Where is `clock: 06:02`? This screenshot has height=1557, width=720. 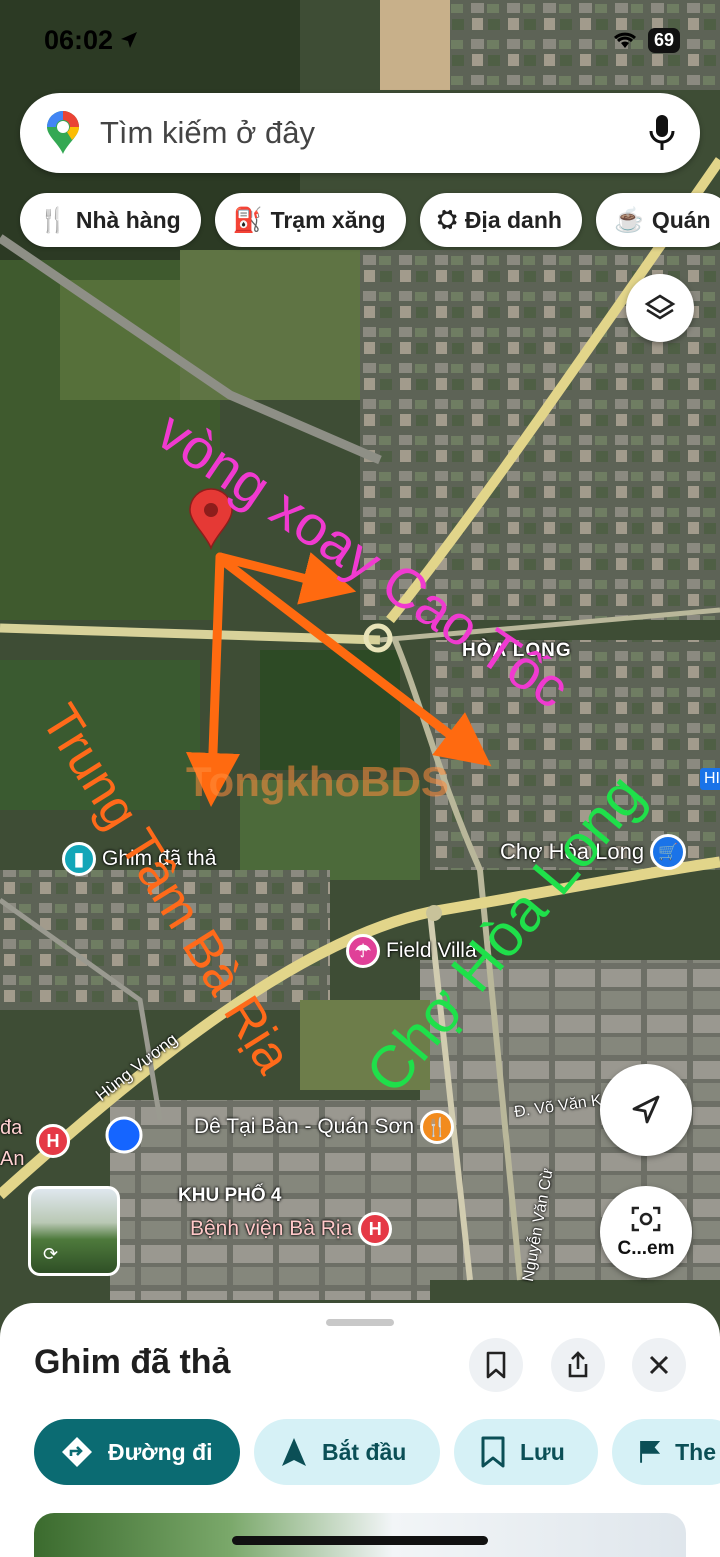
clock: 06:02 is located at coordinates (79, 39).